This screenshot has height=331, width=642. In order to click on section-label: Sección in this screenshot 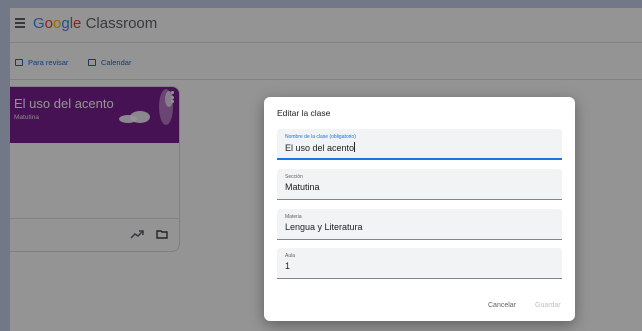, I will do `click(294, 177)`.